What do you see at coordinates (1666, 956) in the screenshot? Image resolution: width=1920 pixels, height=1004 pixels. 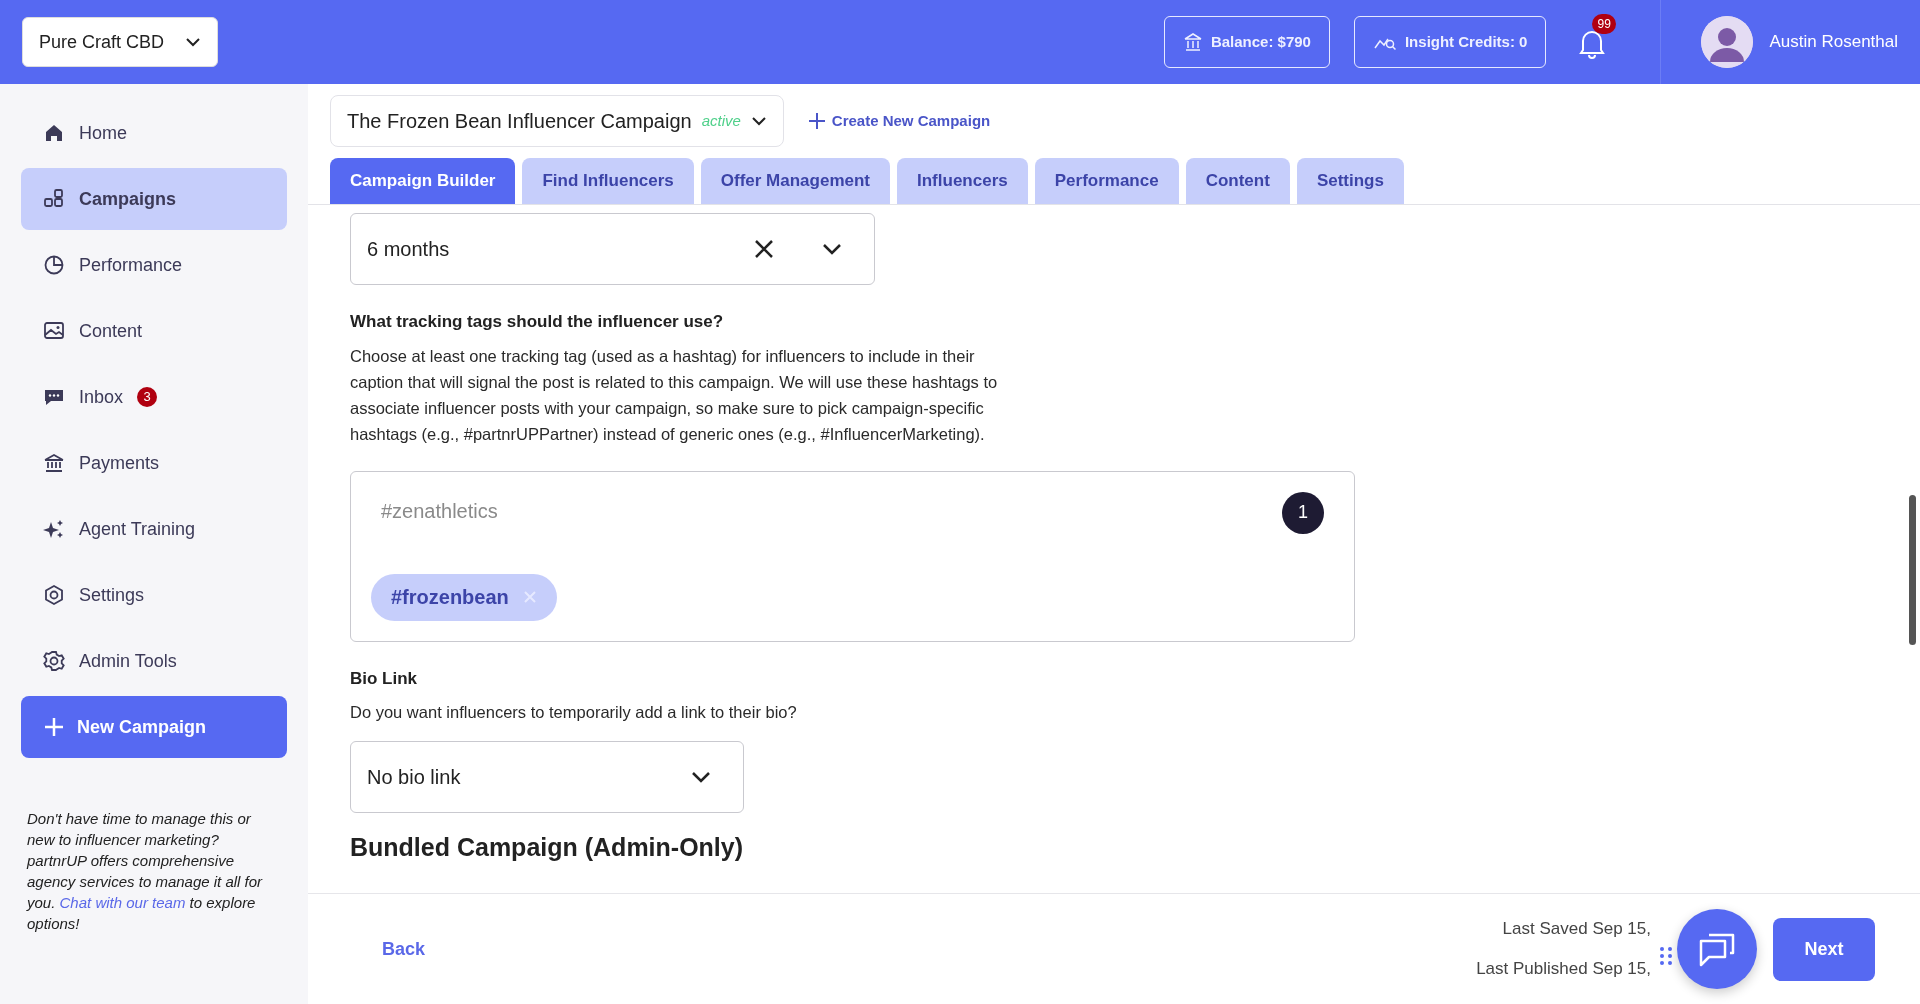 I see `drag-handle-icon` at bounding box center [1666, 956].